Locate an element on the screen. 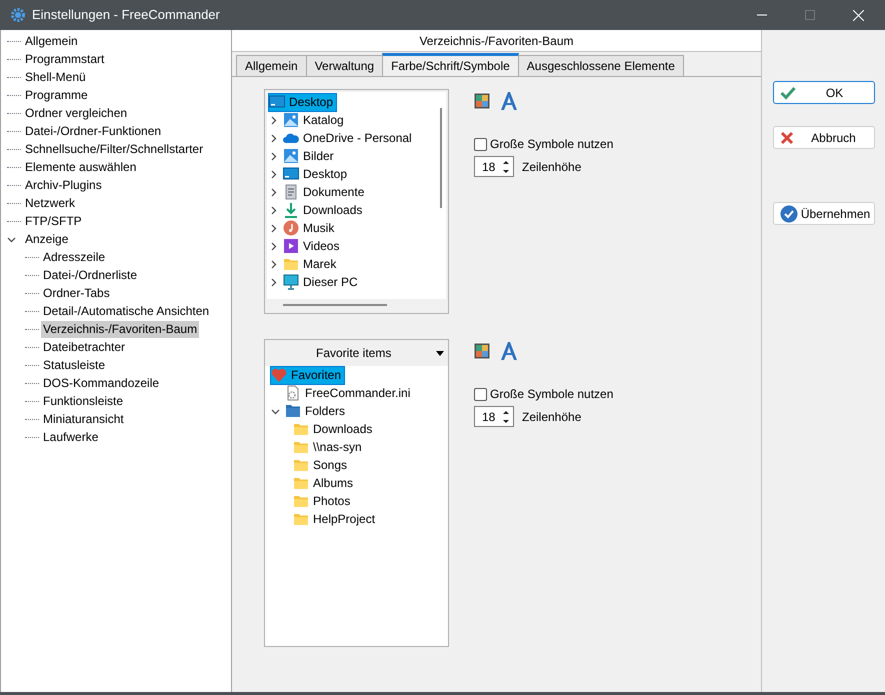  tree-item: Musik is located at coordinates (310, 228).